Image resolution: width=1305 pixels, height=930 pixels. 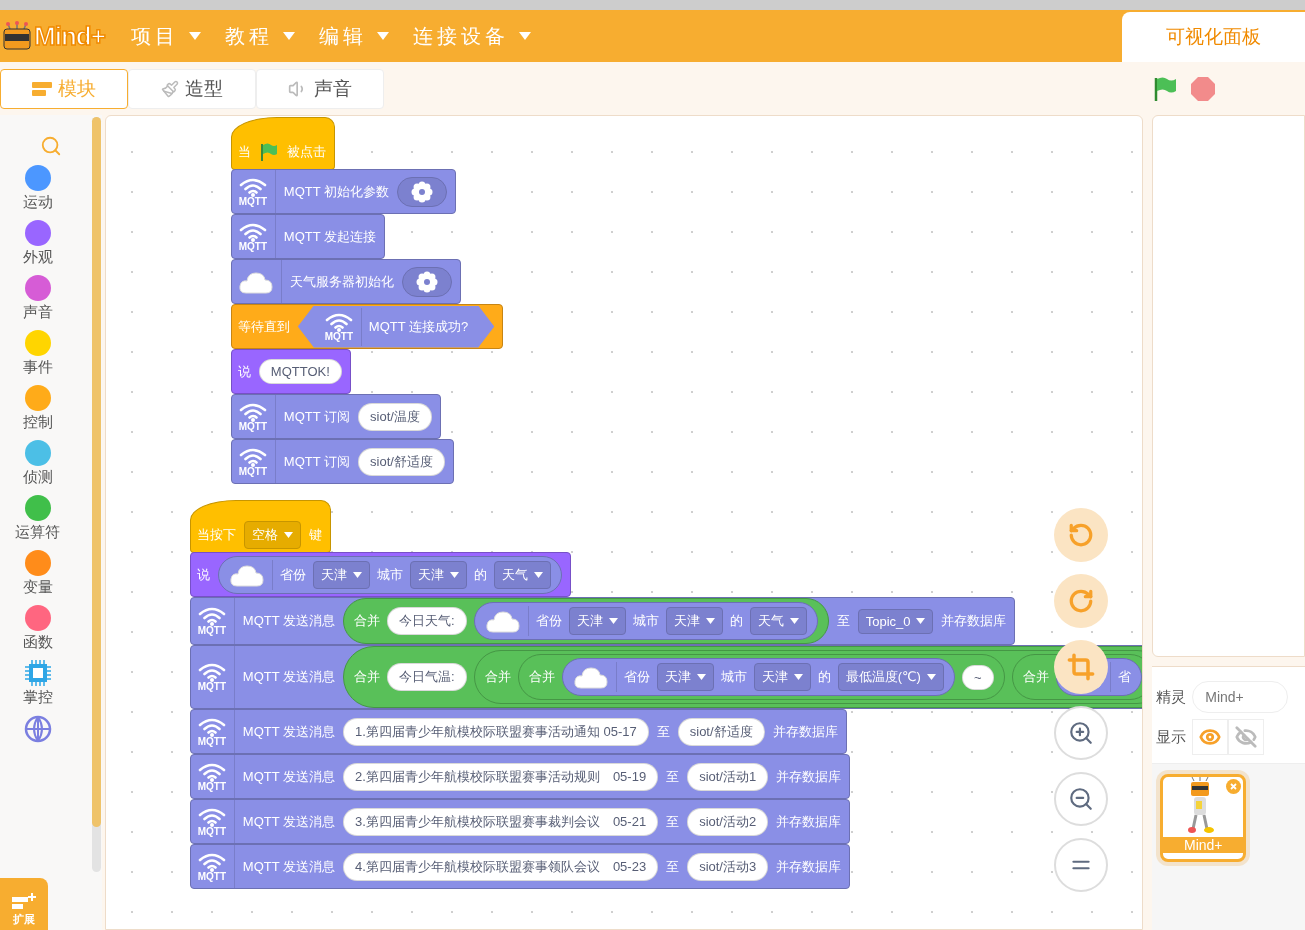 What do you see at coordinates (37, 477) in the screenshot?
I see `category-label: 侦测` at bounding box center [37, 477].